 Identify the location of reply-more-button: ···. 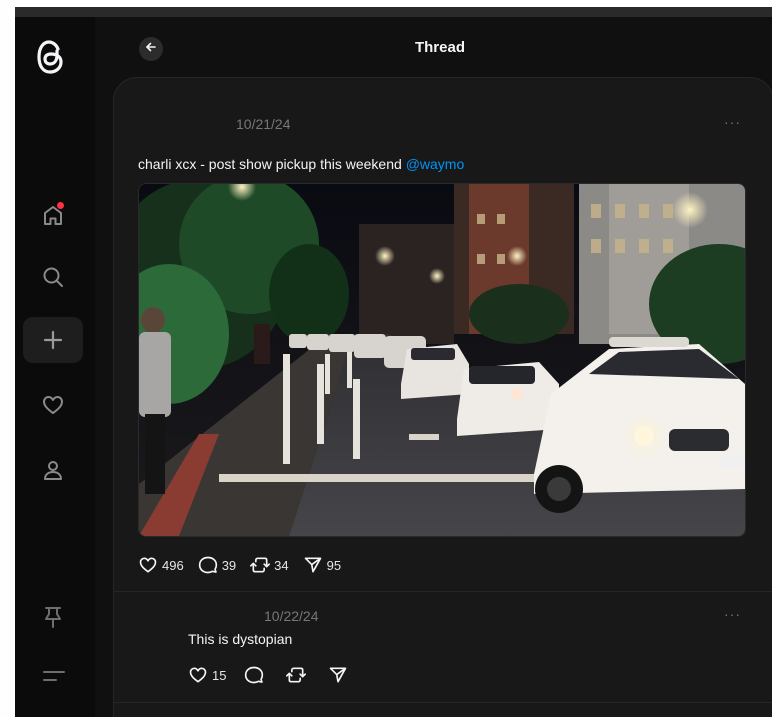
(732, 614).